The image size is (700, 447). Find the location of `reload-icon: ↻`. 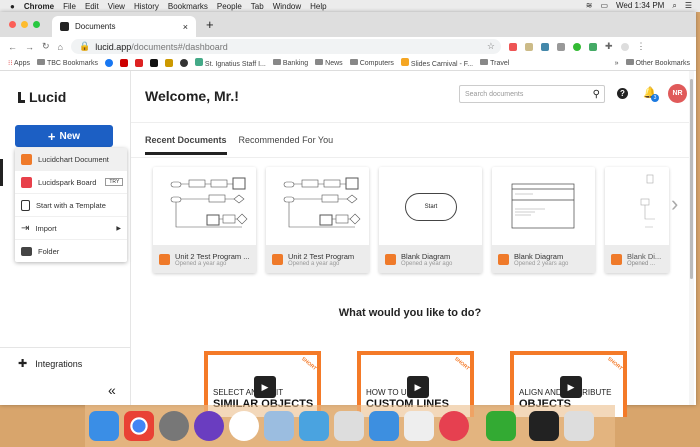

reload-icon: ↻ is located at coordinates (46, 46).